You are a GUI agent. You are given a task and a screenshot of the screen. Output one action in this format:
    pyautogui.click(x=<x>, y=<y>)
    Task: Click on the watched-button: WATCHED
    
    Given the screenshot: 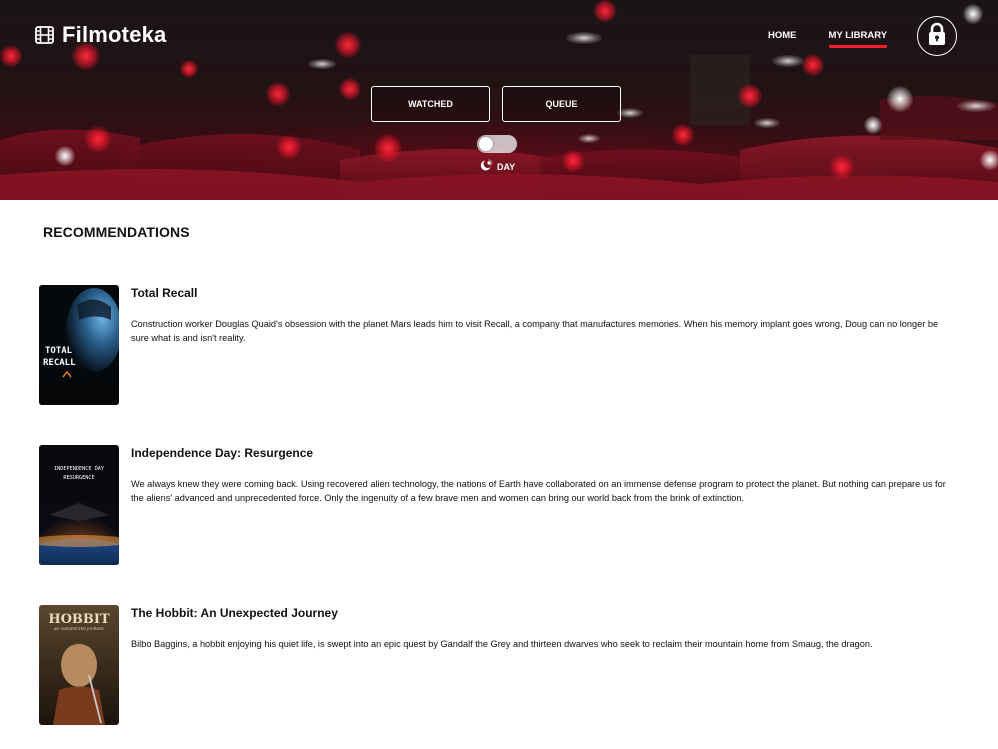 What is the action you would take?
    pyautogui.click(x=430, y=104)
    